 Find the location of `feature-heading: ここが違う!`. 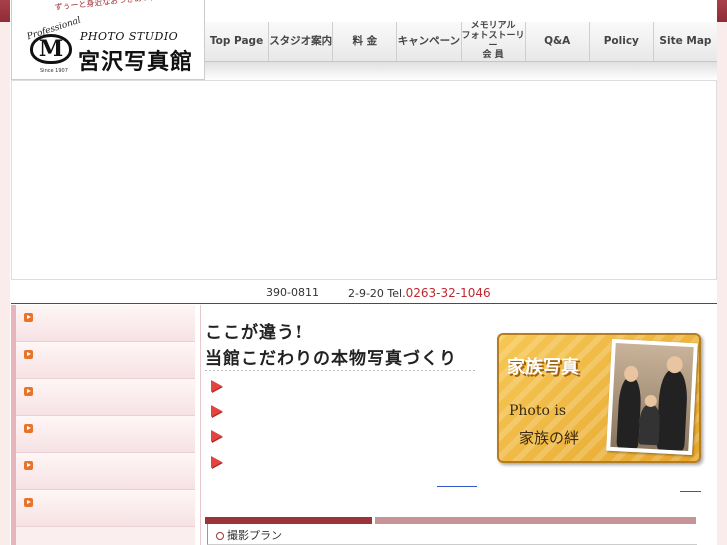

feature-heading: ここが違う! is located at coordinates (254, 333).